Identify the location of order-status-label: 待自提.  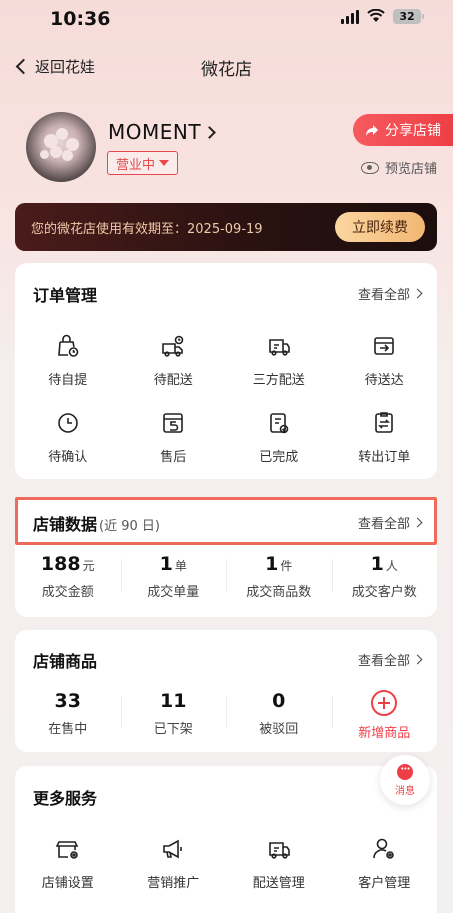
(68, 380).